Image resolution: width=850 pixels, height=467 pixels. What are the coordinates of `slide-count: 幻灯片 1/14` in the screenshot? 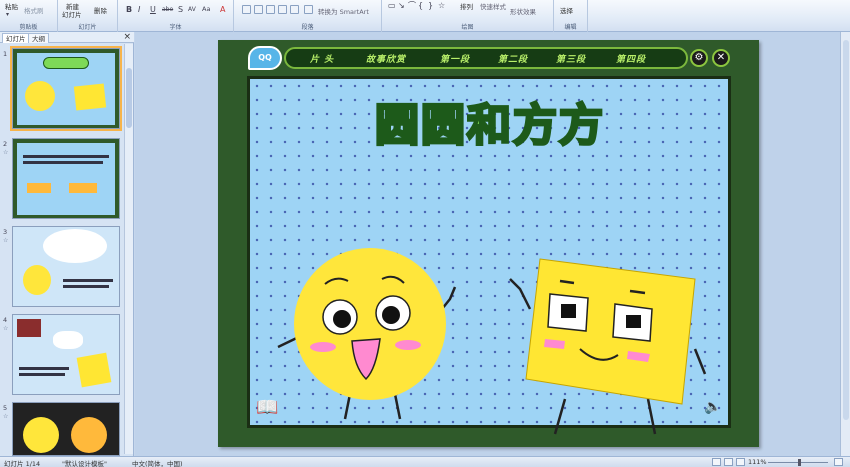 It's located at (22, 463).